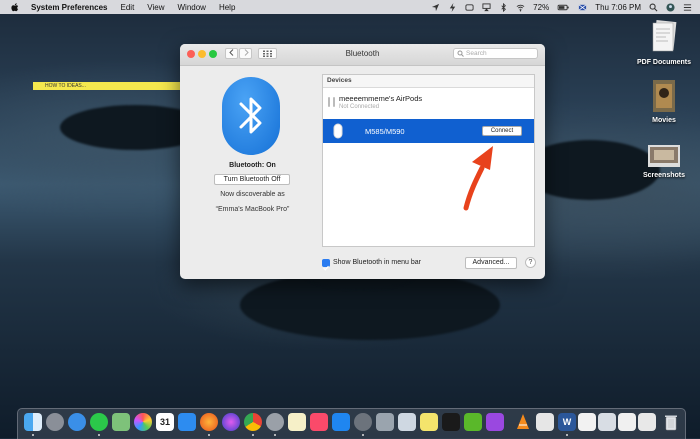 This screenshot has width=700, height=439. Describe the element at coordinates (69, 7) in the screenshot. I see `menu-app-name: System Preferences` at that location.